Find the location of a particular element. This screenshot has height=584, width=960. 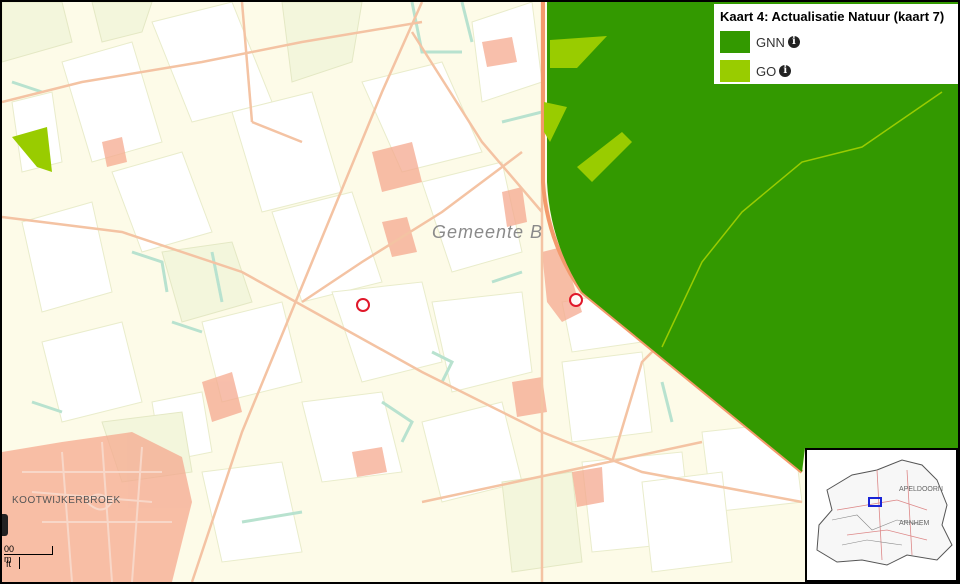

legend-item-go: GO i is located at coordinates (837, 71).